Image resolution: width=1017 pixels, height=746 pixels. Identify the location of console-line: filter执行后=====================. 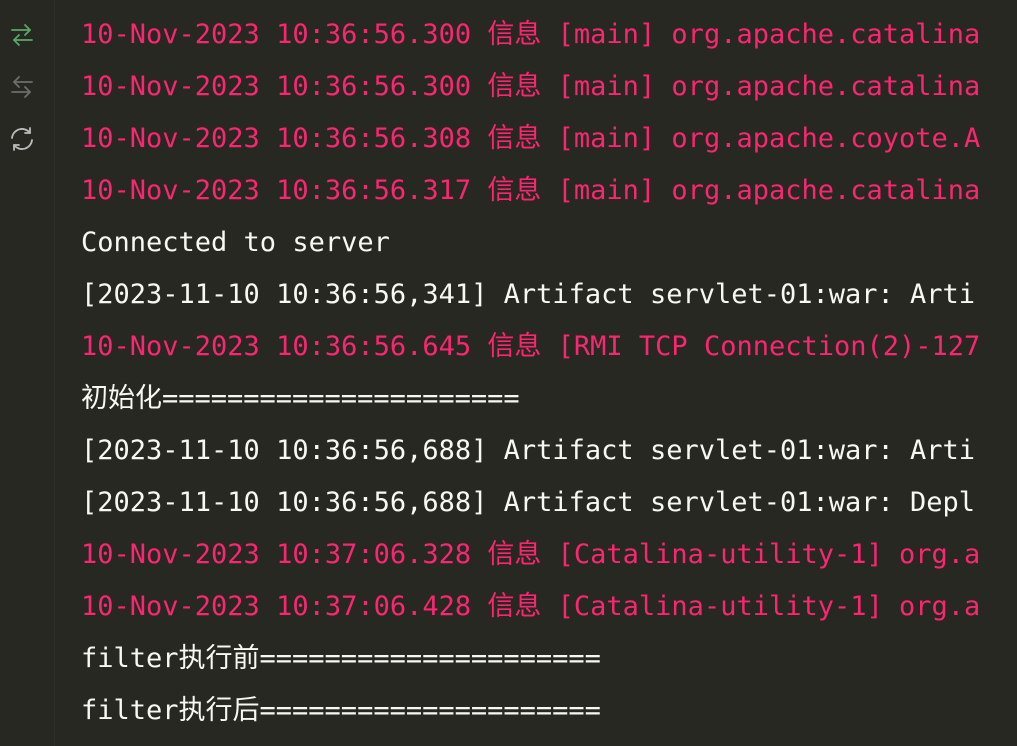
(341, 710).